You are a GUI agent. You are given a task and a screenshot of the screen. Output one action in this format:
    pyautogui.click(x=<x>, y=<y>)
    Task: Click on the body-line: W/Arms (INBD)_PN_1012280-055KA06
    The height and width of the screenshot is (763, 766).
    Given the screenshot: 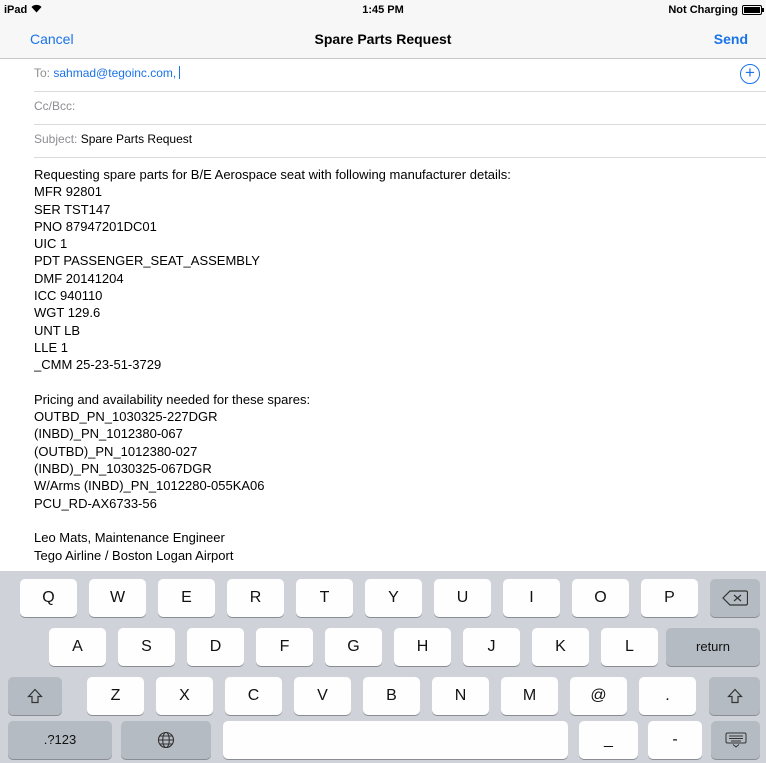 What is the action you would take?
    pyautogui.click(x=149, y=486)
    